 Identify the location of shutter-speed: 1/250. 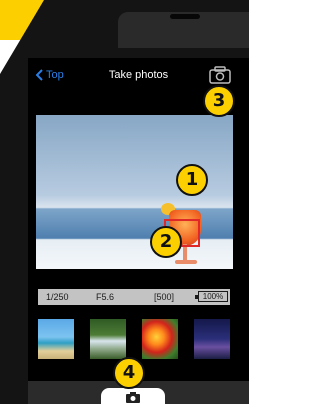
(57, 297).